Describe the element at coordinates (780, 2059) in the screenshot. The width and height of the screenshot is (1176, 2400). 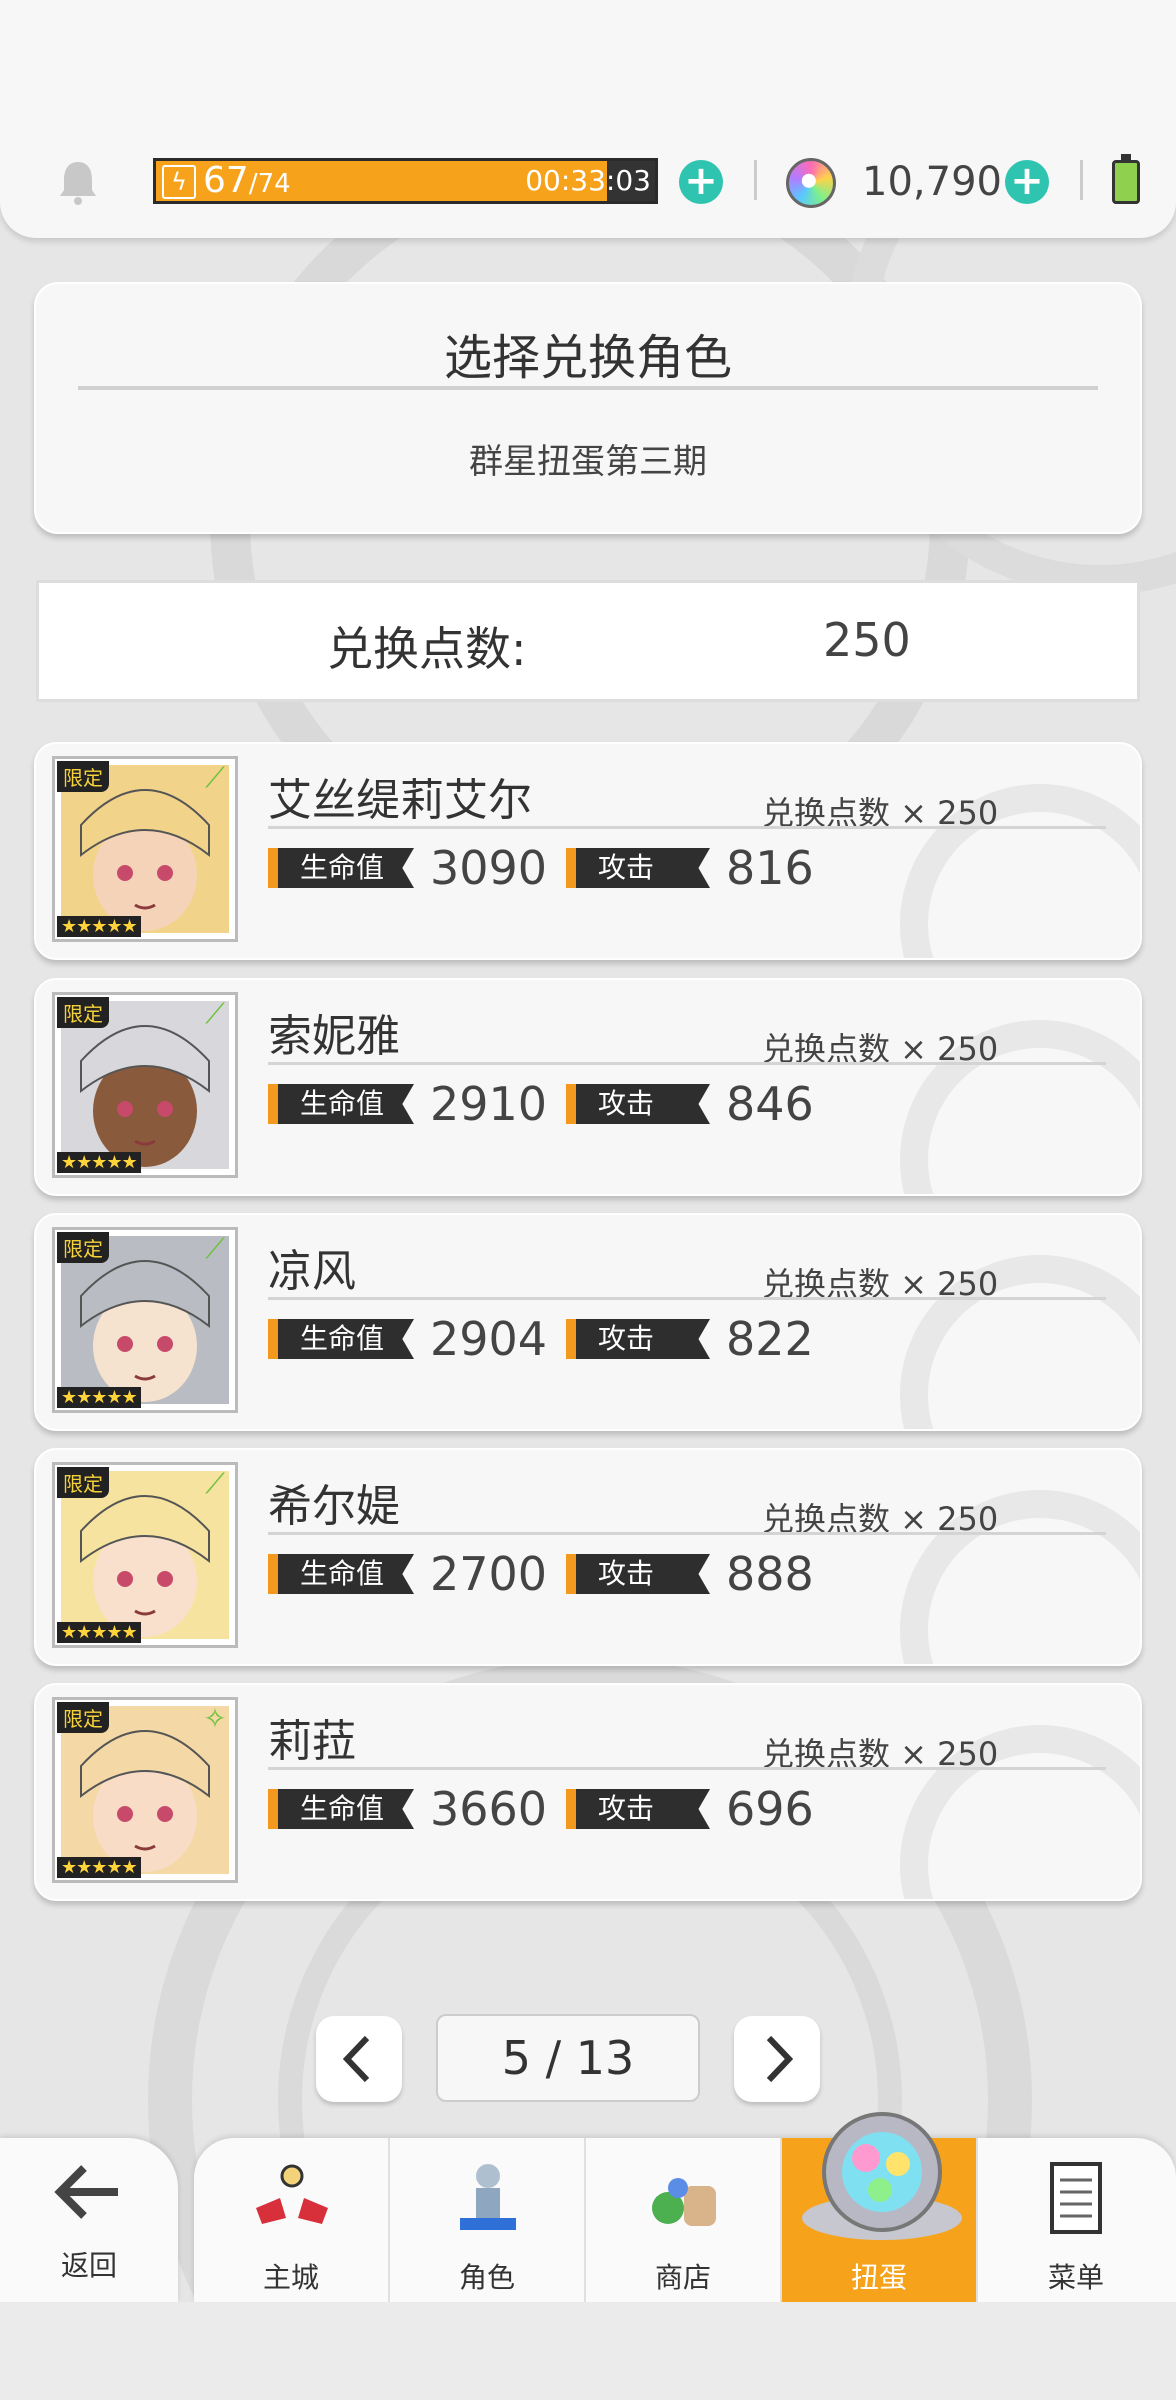
I see `chevron-right-icon` at that location.